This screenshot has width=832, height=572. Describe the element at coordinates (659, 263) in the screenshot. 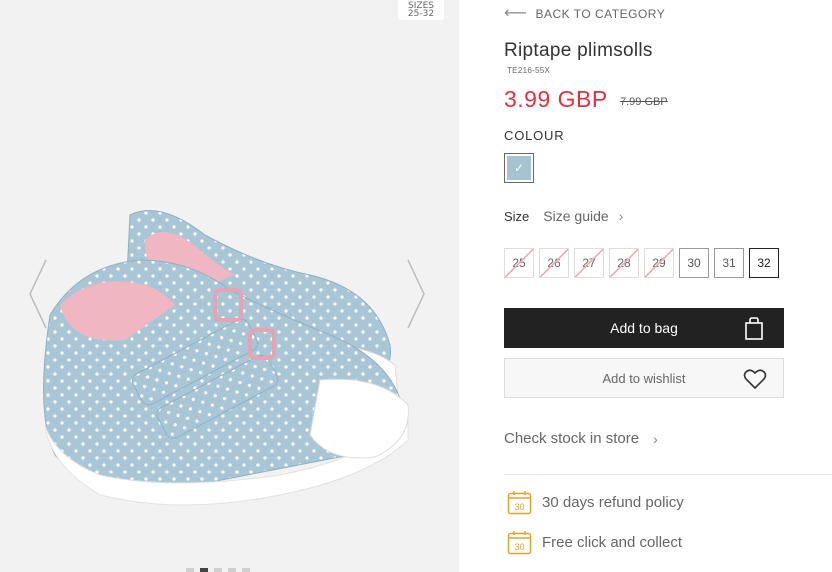

I see `size-option-29: 29` at that location.